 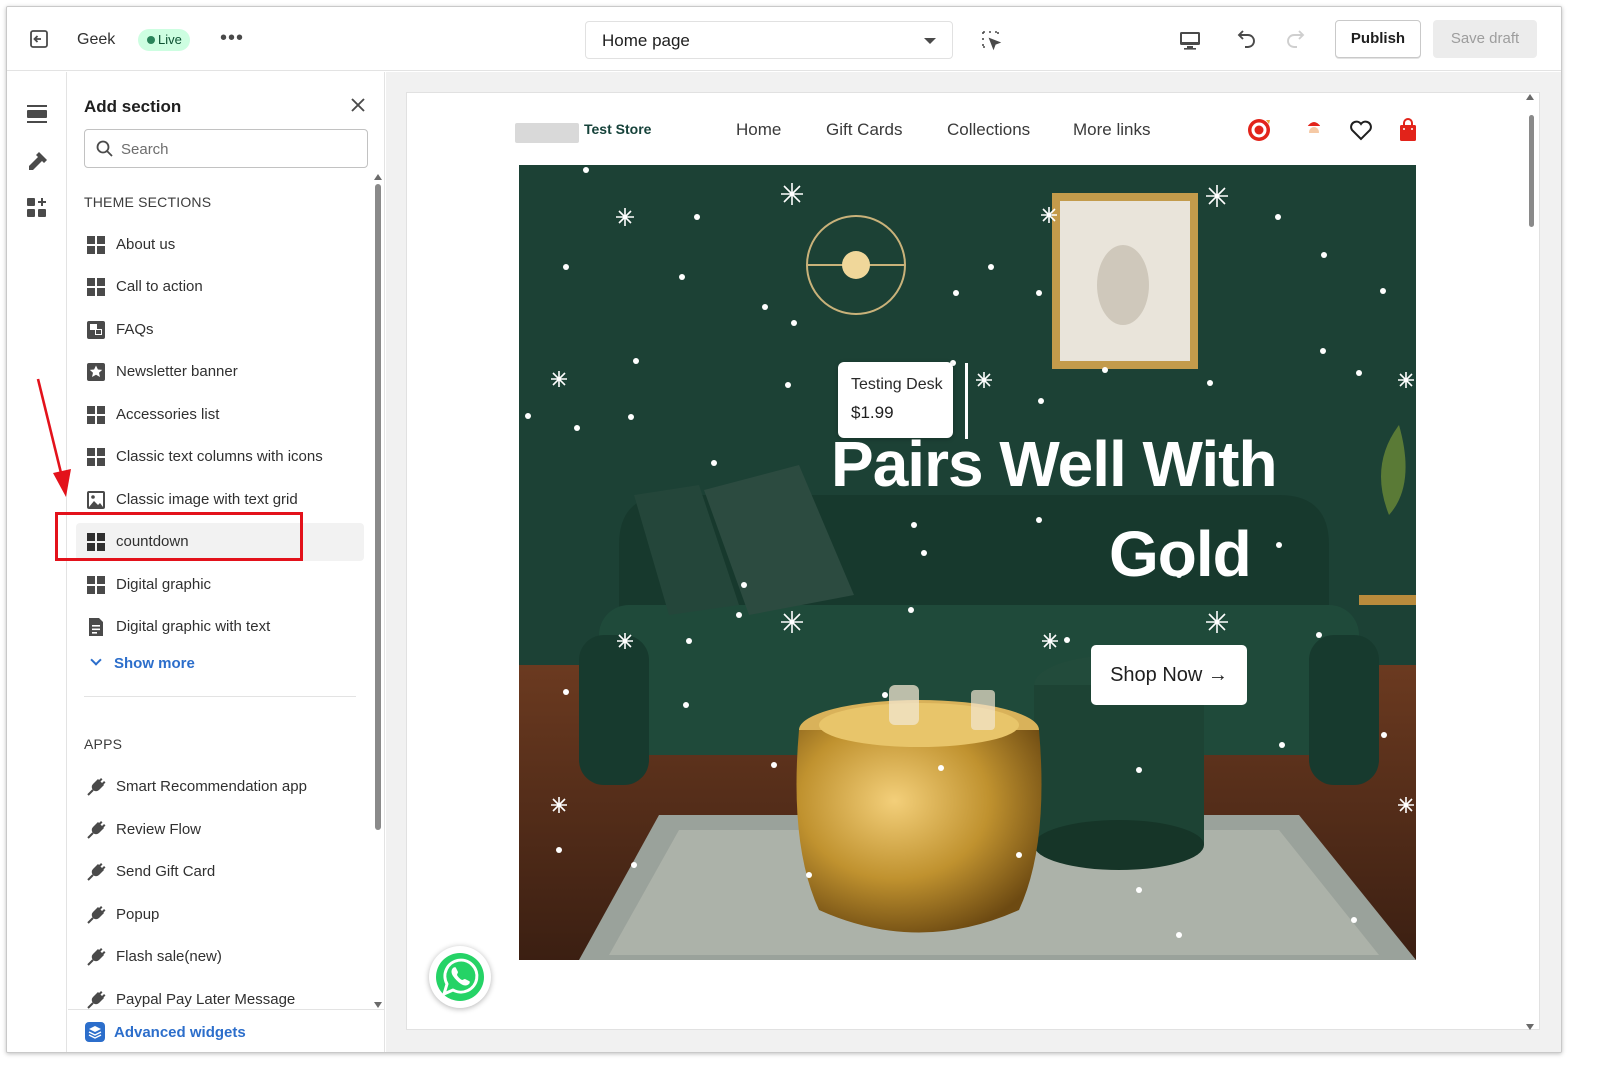 What do you see at coordinates (1054, 464) in the screenshot?
I see `hero-headline-line-1: Pairs Well With` at bounding box center [1054, 464].